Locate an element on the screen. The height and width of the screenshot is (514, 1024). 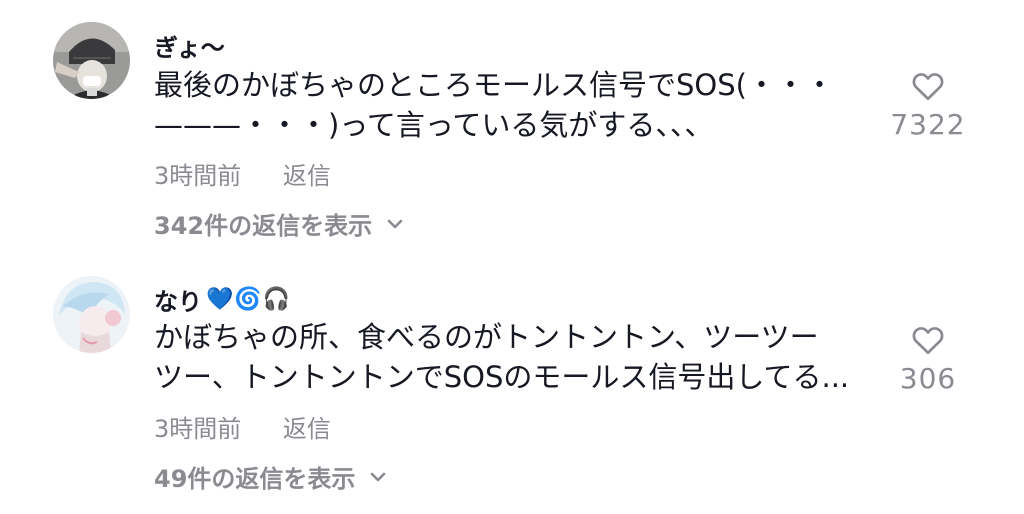
username-text: なり is located at coordinates (178, 302).